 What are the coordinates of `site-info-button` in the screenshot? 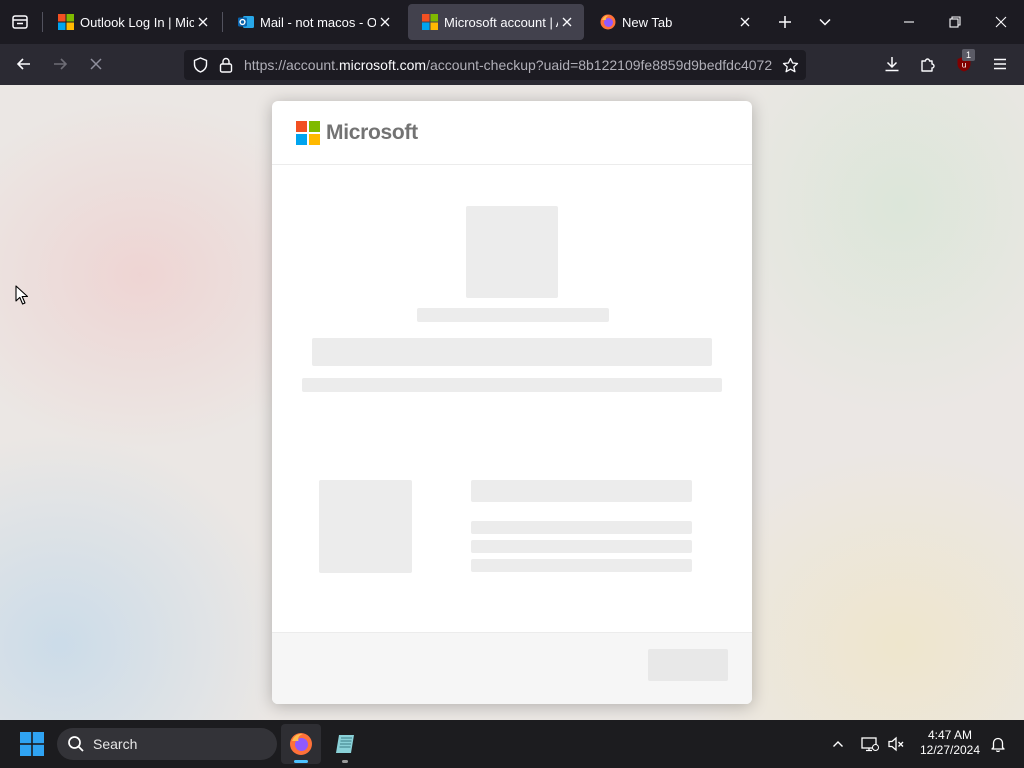 It's located at (226, 65).